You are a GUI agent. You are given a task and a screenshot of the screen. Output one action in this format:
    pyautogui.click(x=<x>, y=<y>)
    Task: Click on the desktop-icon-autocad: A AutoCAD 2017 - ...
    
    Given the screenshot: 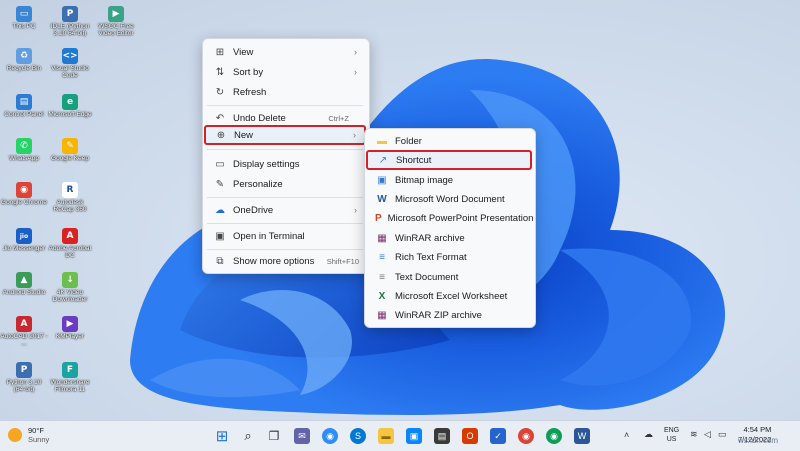 What is the action you would take?
    pyautogui.click(x=24, y=331)
    